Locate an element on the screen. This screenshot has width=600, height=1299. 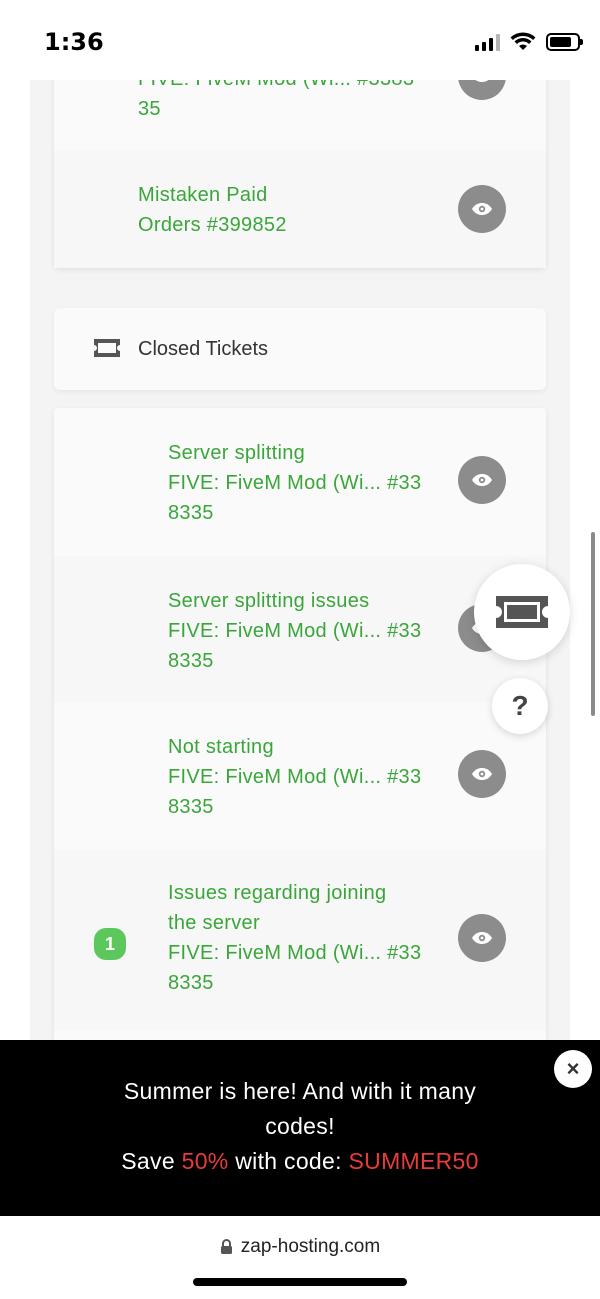
home-indicator is located at coordinates (300, 1282).